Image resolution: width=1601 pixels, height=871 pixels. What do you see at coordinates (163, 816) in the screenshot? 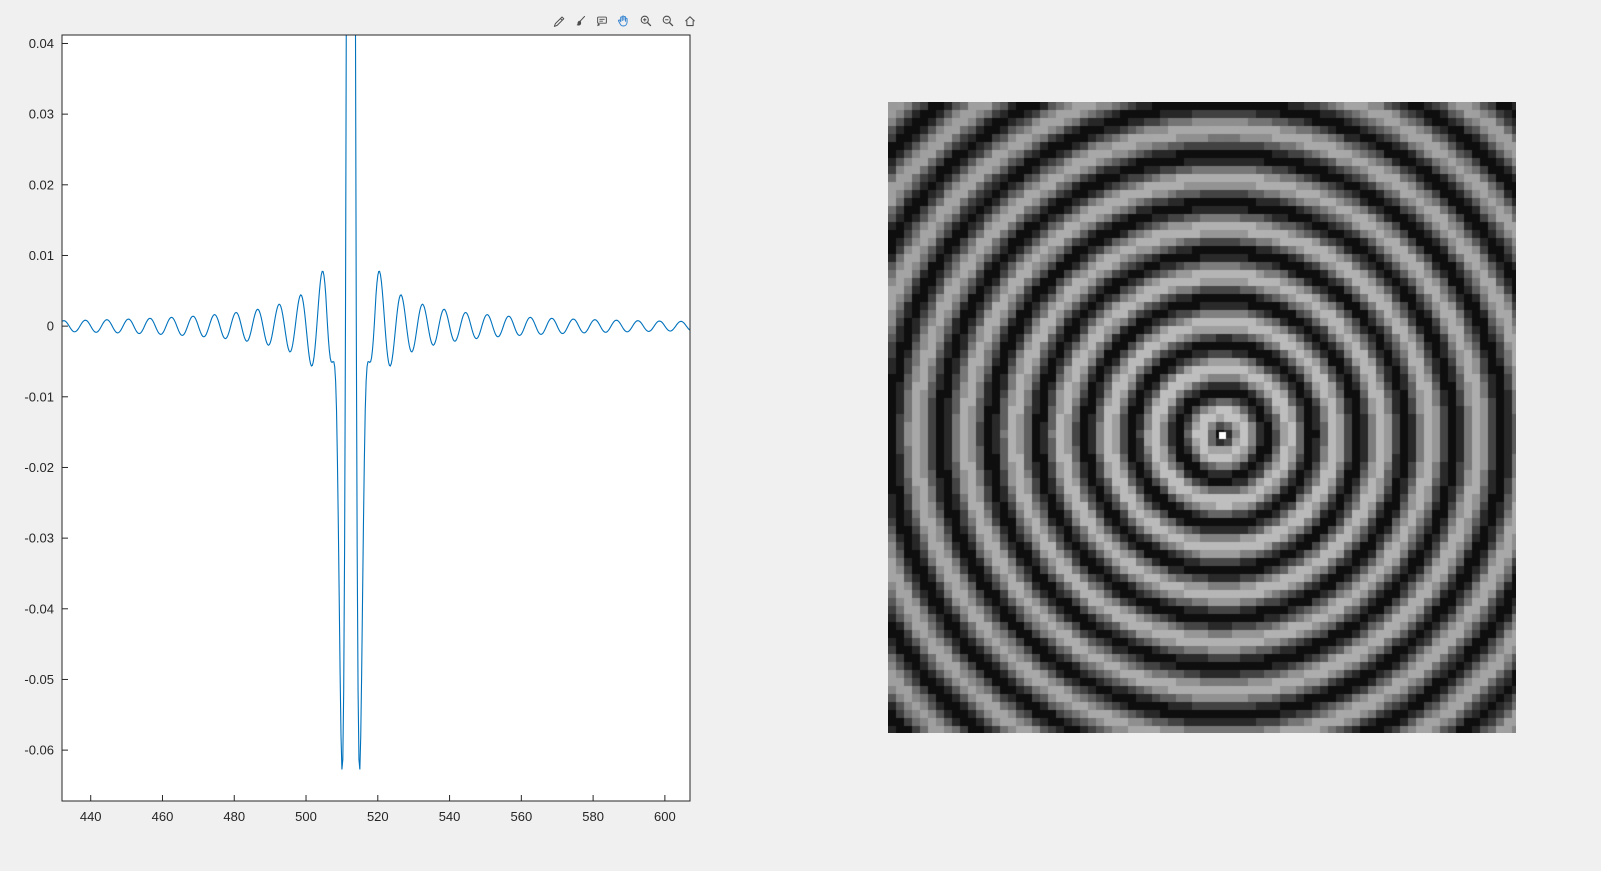
I see `svg-text: 460` at bounding box center [163, 816].